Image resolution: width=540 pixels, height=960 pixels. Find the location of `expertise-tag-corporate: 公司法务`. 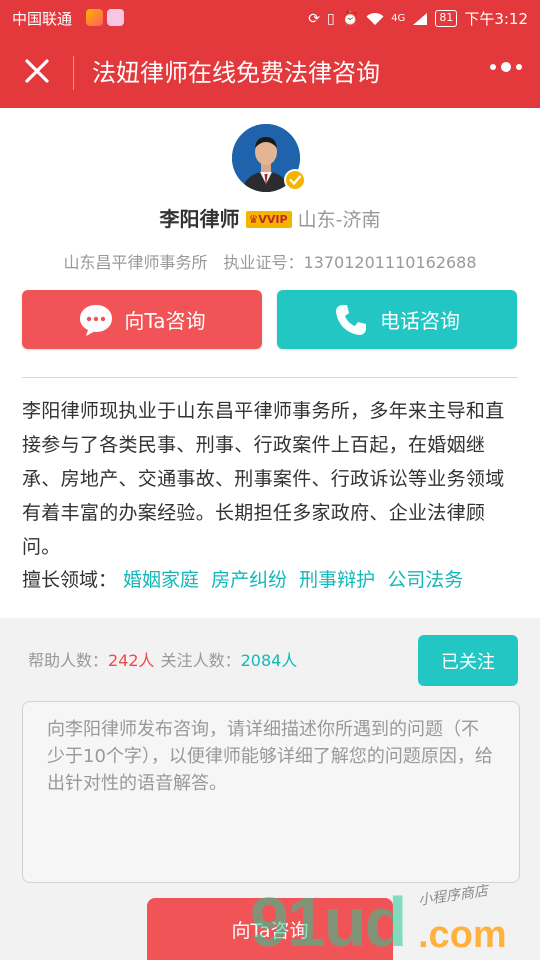

expertise-tag-corporate: 公司法务 is located at coordinates (425, 580).